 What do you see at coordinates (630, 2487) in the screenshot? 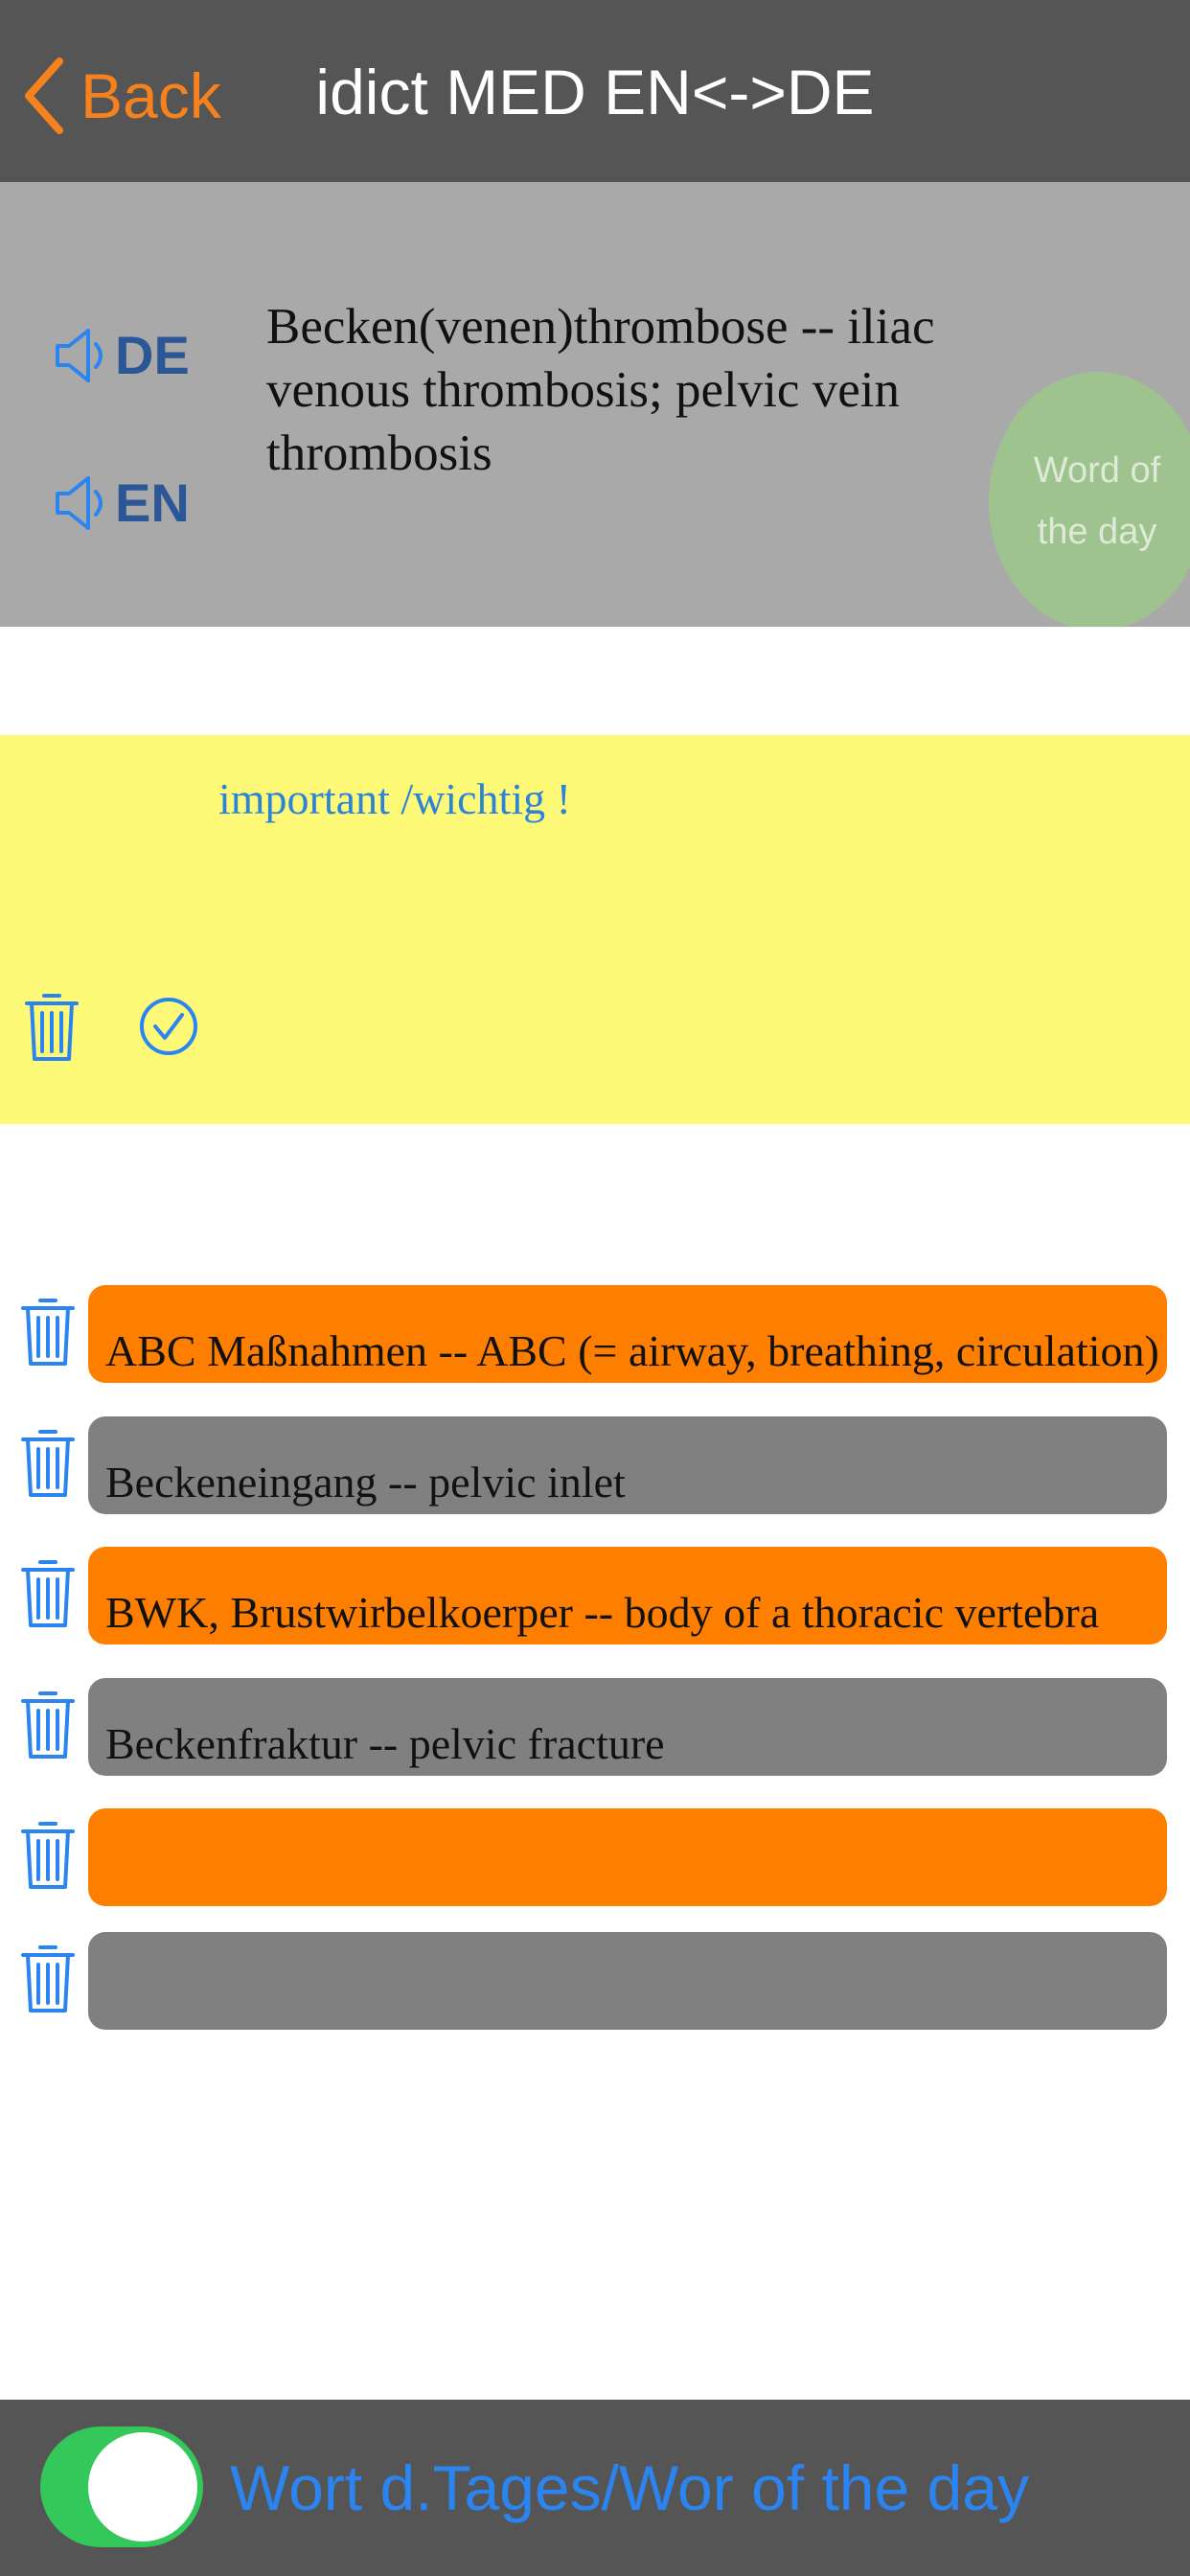
I see `word-of-the-day-toggle-label: Wort d.Tages/Wor of the day` at bounding box center [630, 2487].